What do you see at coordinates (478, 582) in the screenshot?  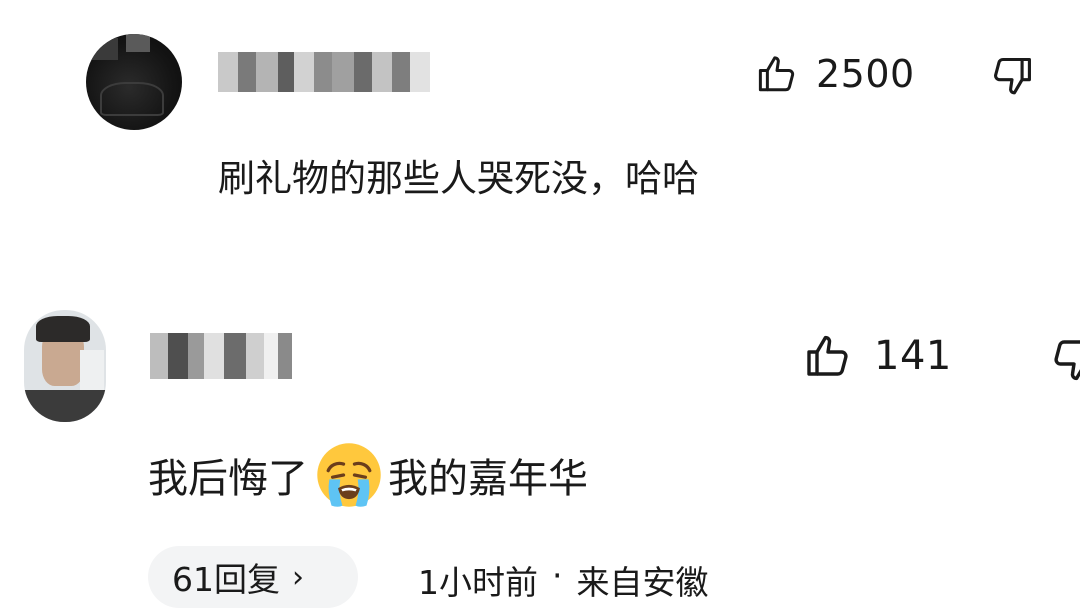 I see `comment-time: 1小时前` at bounding box center [478, 582].